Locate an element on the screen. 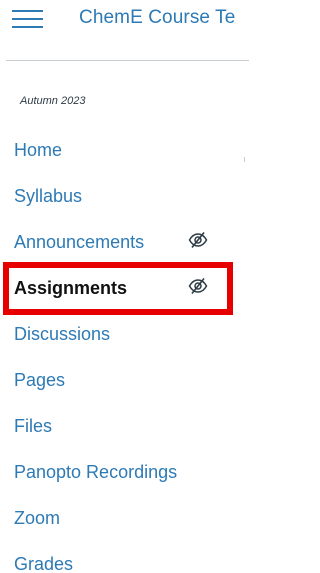 This screenshot has width=320, height=573. hamburger-icon-graphic is located at coordinates (27, 19).